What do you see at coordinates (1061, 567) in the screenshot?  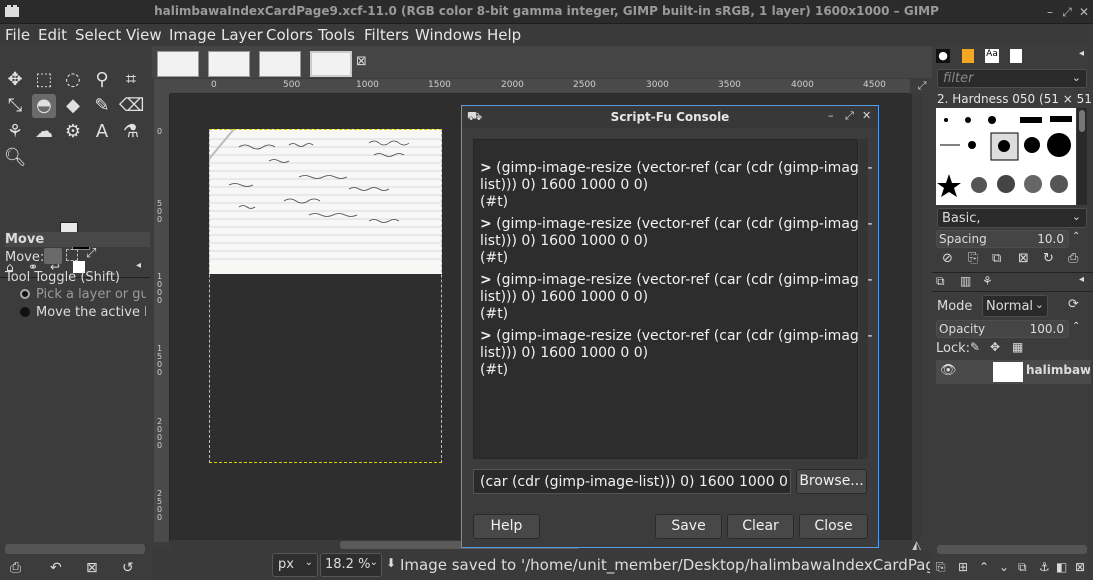 I see `mask-icon: ◧` at bounding box center [1061, 567].